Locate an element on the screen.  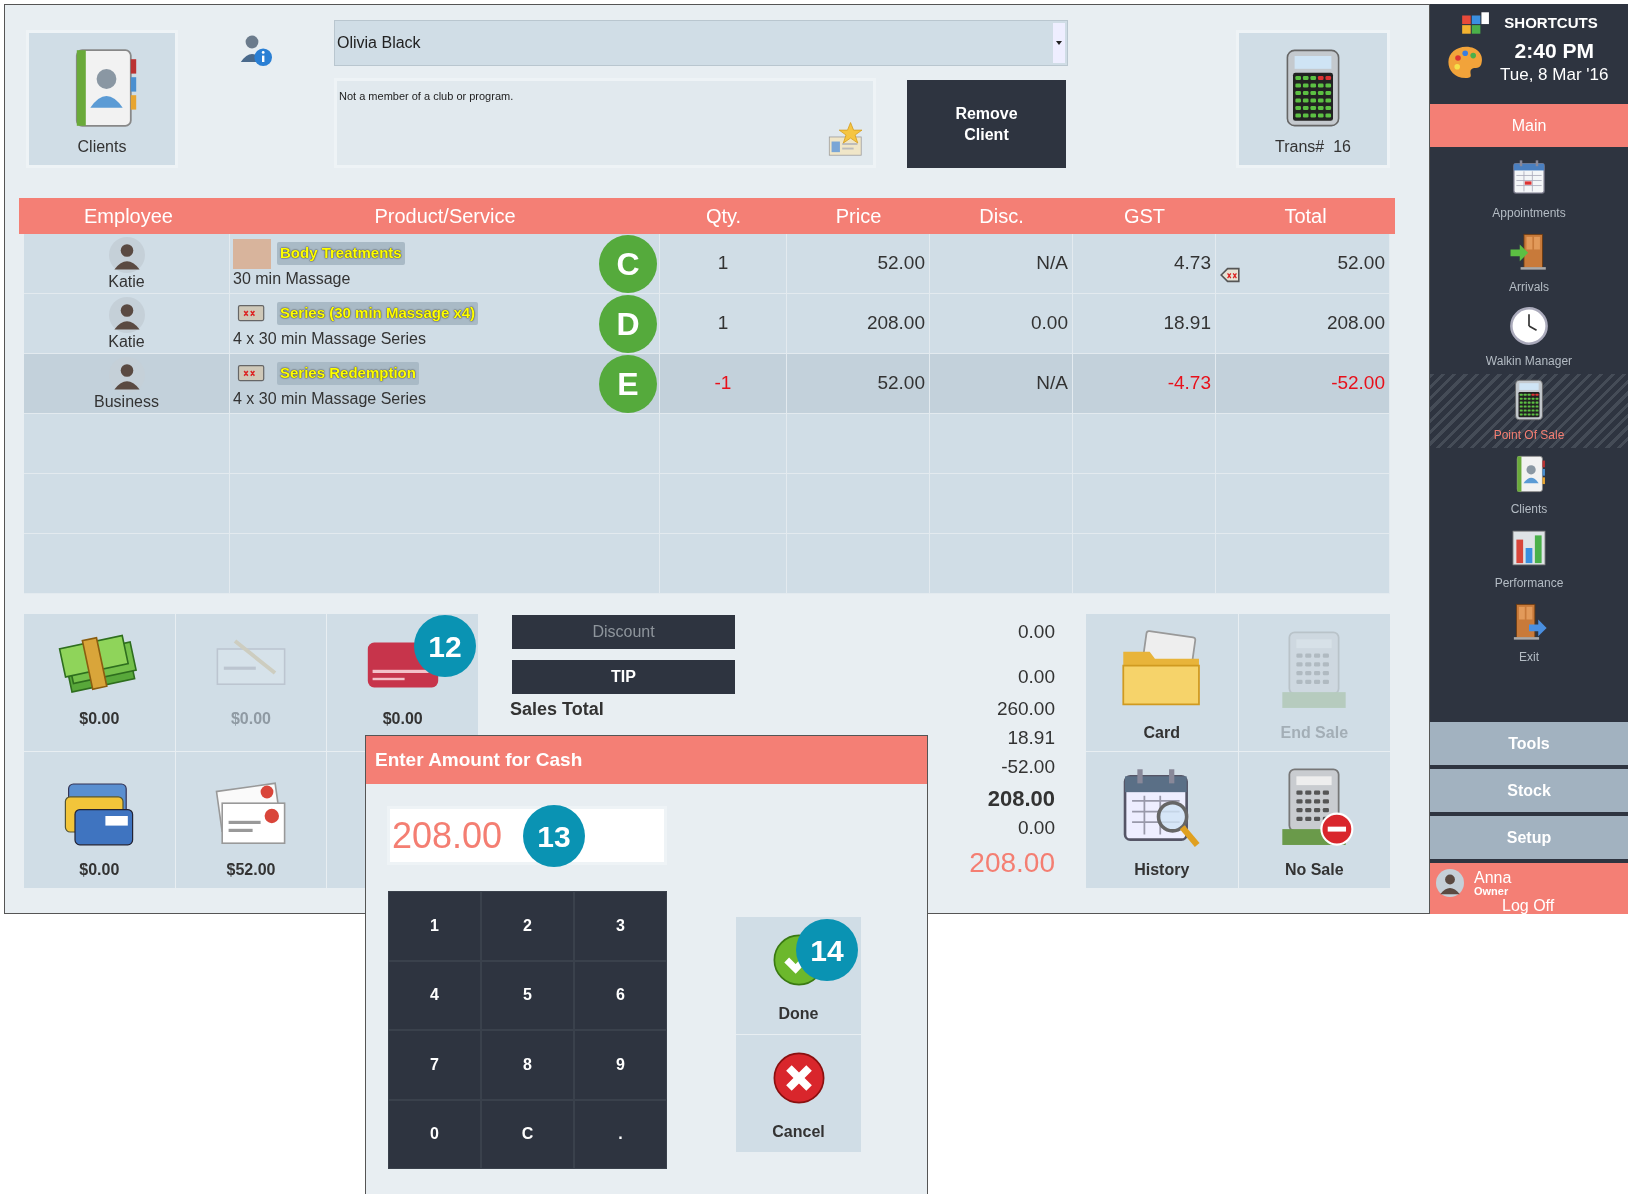
column-header: Total is located at coordinates (1305, 216).